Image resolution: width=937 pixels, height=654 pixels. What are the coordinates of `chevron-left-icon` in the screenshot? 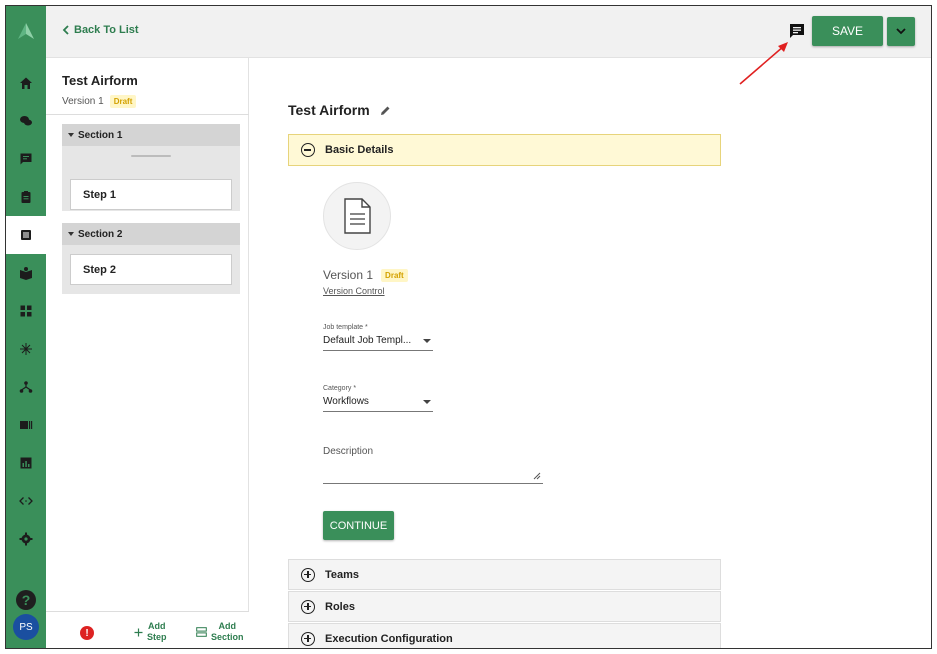 It's located at (65, 30).